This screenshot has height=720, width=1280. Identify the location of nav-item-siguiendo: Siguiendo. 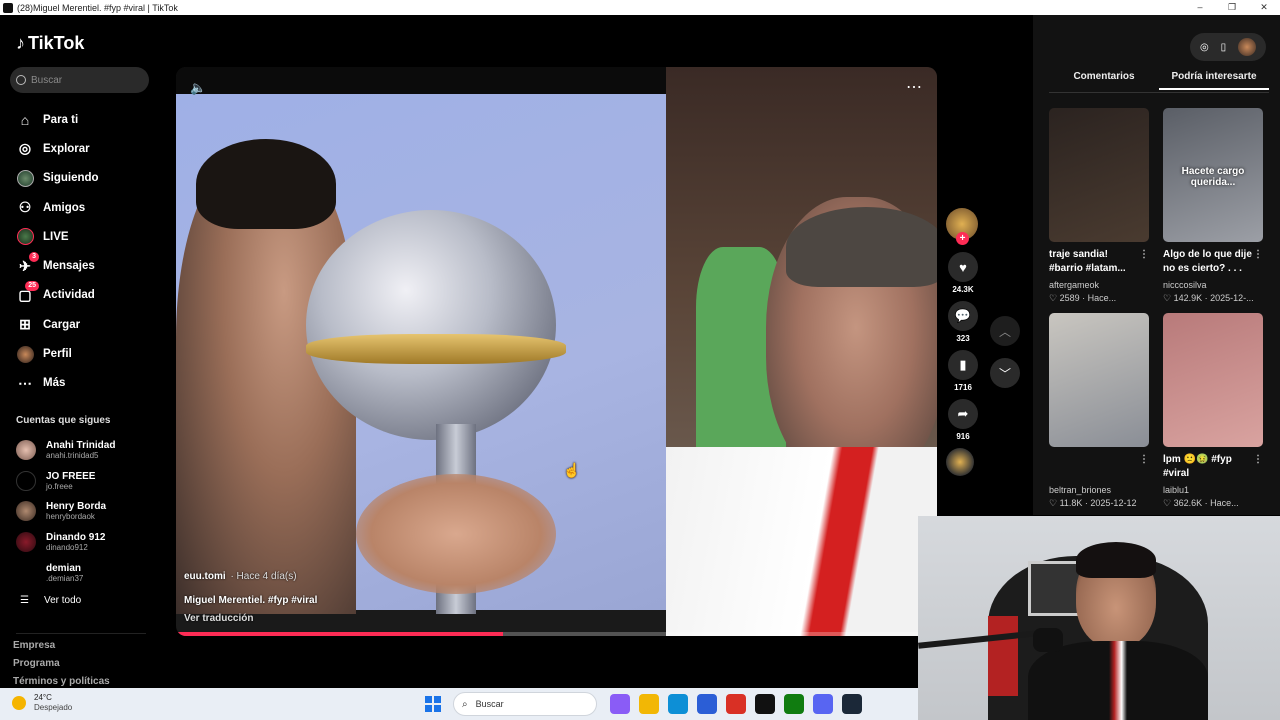
(57, 178).